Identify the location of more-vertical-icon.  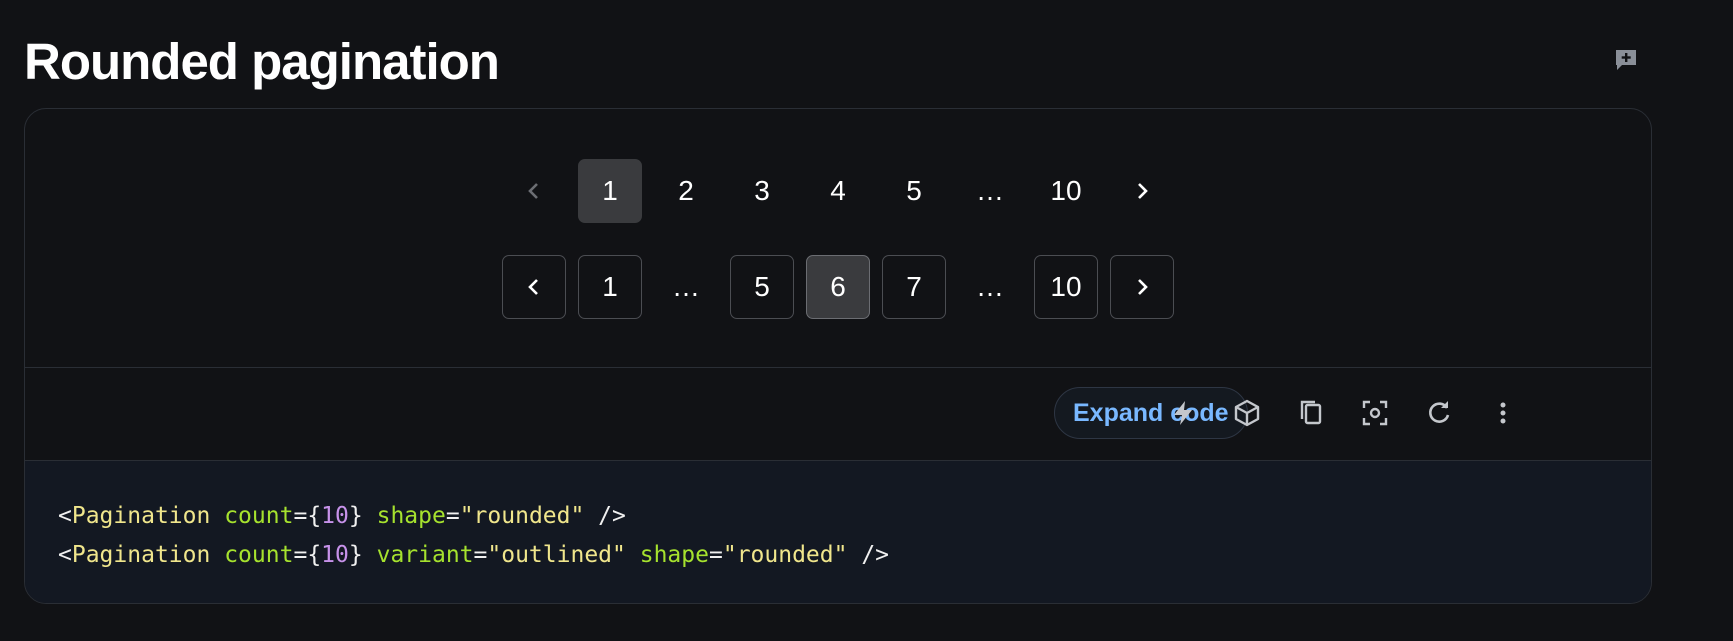
(1503, 413).